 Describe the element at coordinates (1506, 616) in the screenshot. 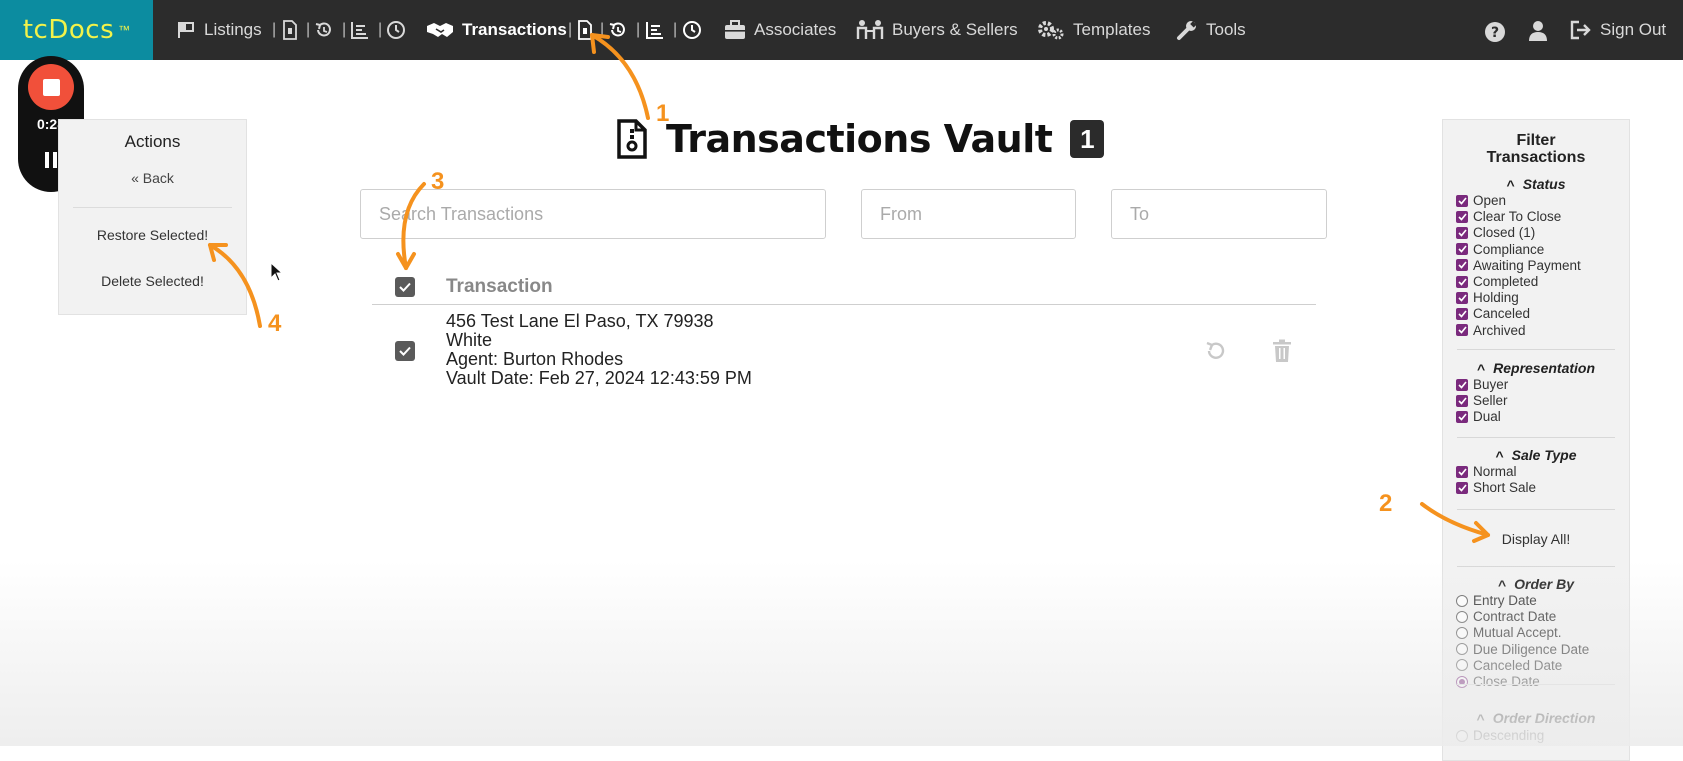

I see `filter-option: Contract Date` at that location.